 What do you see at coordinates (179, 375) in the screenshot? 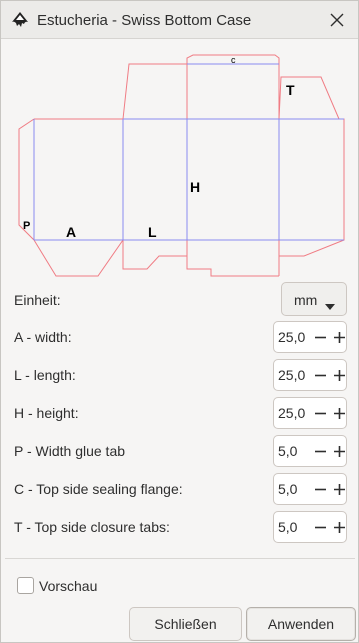
I see `field-row-l-length: L - length: 25,0` at bounding box center [179, 375].